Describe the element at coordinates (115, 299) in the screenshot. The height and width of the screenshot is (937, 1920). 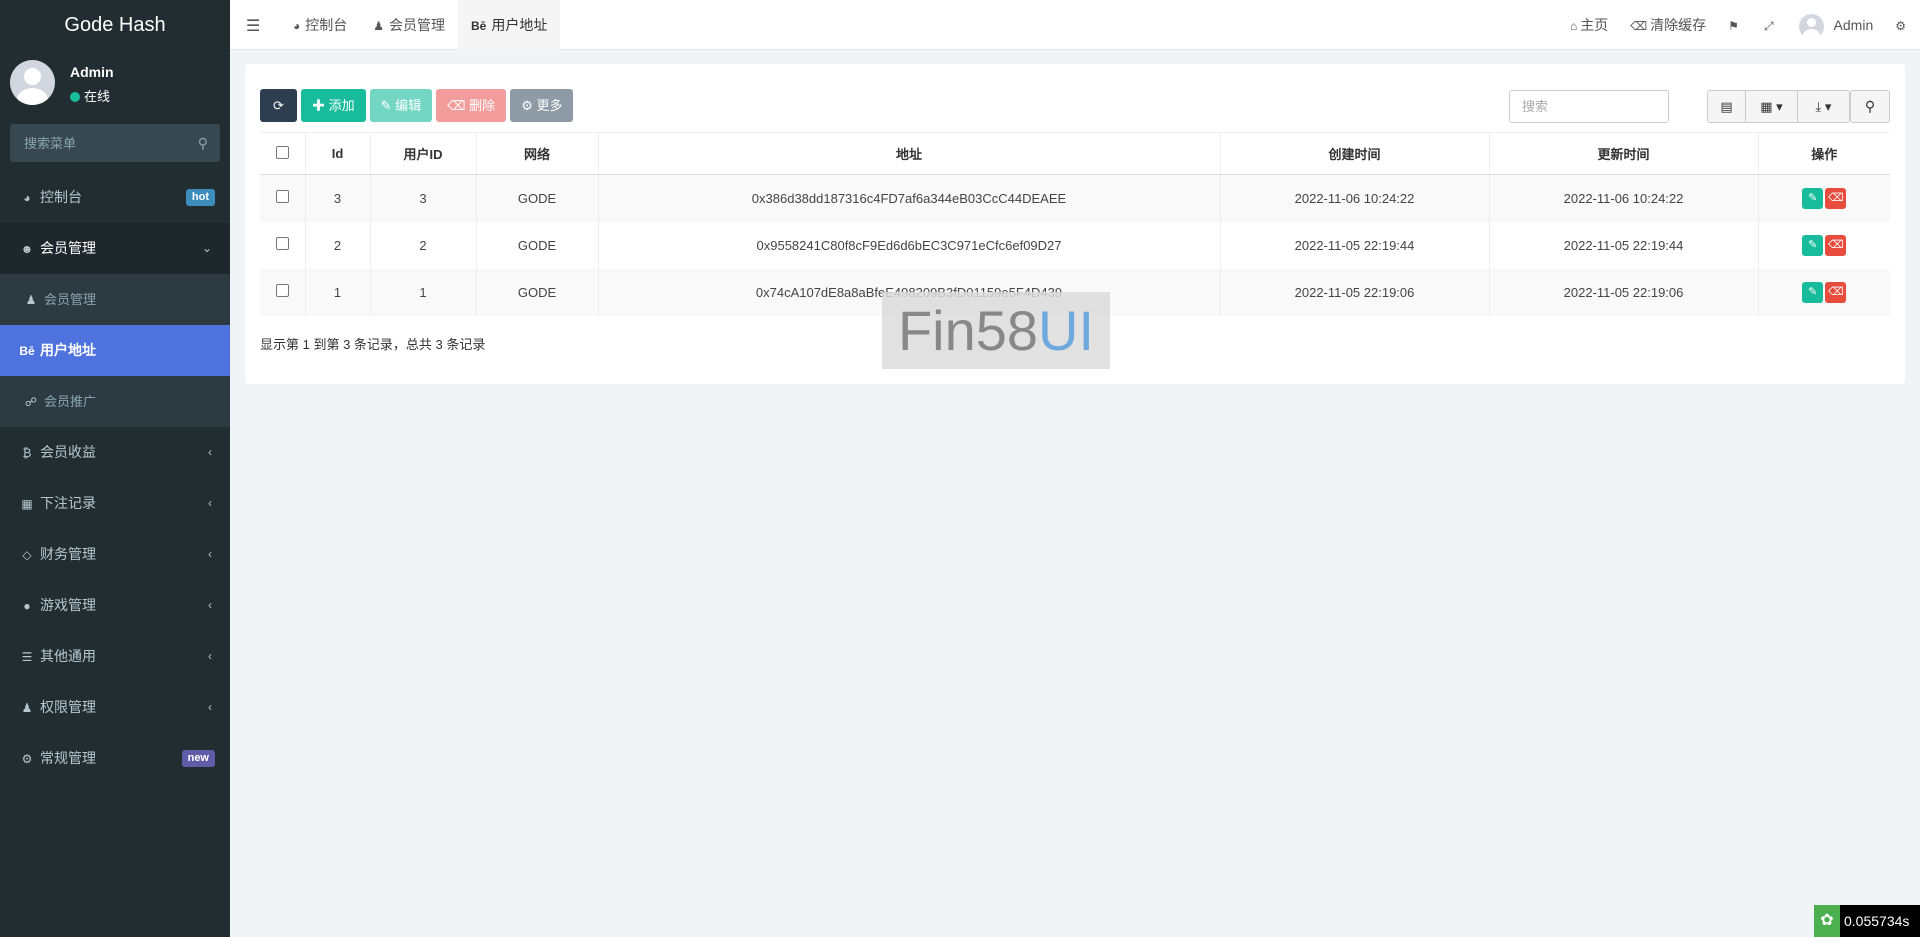
I see `sidebar-subitem-member-management: ♟ 会员管理` at that location.